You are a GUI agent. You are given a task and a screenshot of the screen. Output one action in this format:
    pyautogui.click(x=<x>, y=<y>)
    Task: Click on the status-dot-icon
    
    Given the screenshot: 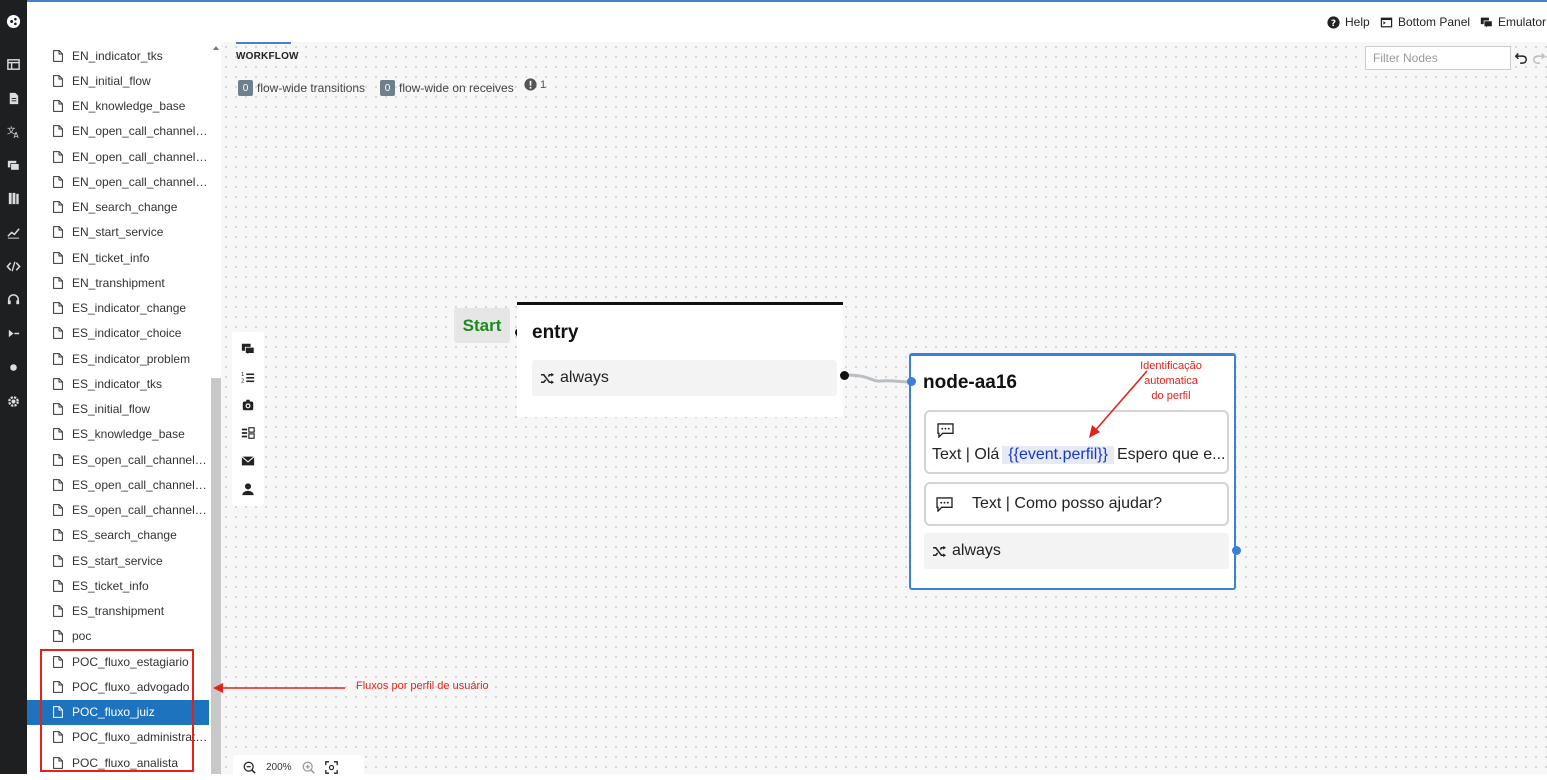 What is the action you would take?
    pyautogui.click(x=13, y=367)
    